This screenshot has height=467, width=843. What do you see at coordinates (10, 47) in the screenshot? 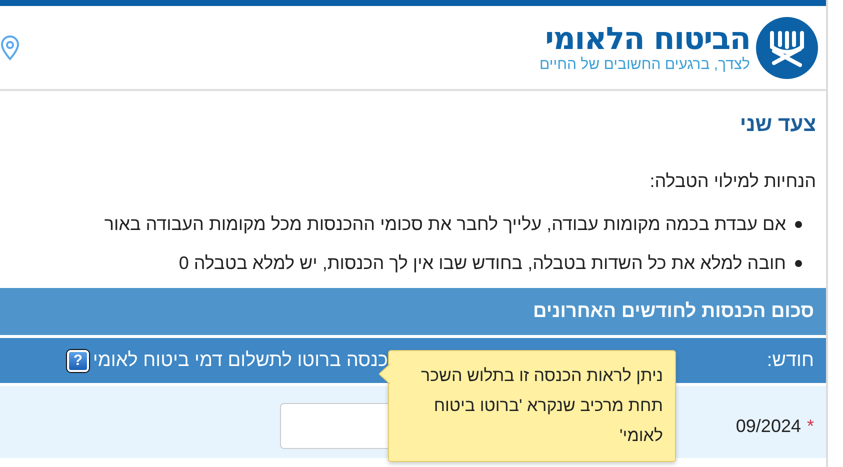
I see `location-pin-icon` at bounding box center [10, 47].